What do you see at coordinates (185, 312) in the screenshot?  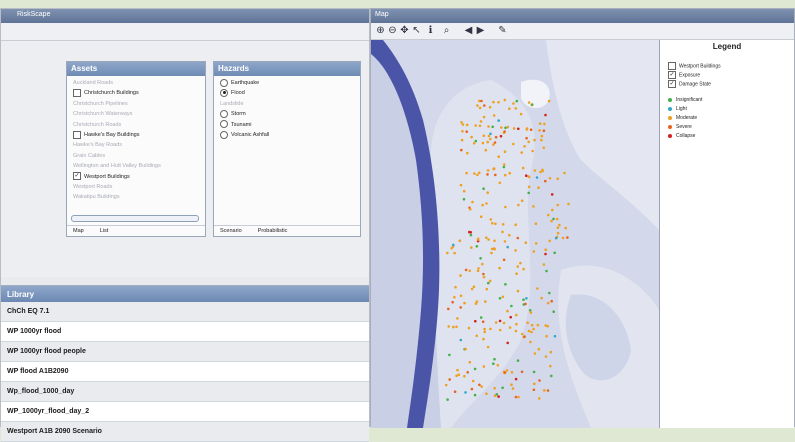 I see `library-item: ChCh EQ 7.1` at bounding box center [185, 312].